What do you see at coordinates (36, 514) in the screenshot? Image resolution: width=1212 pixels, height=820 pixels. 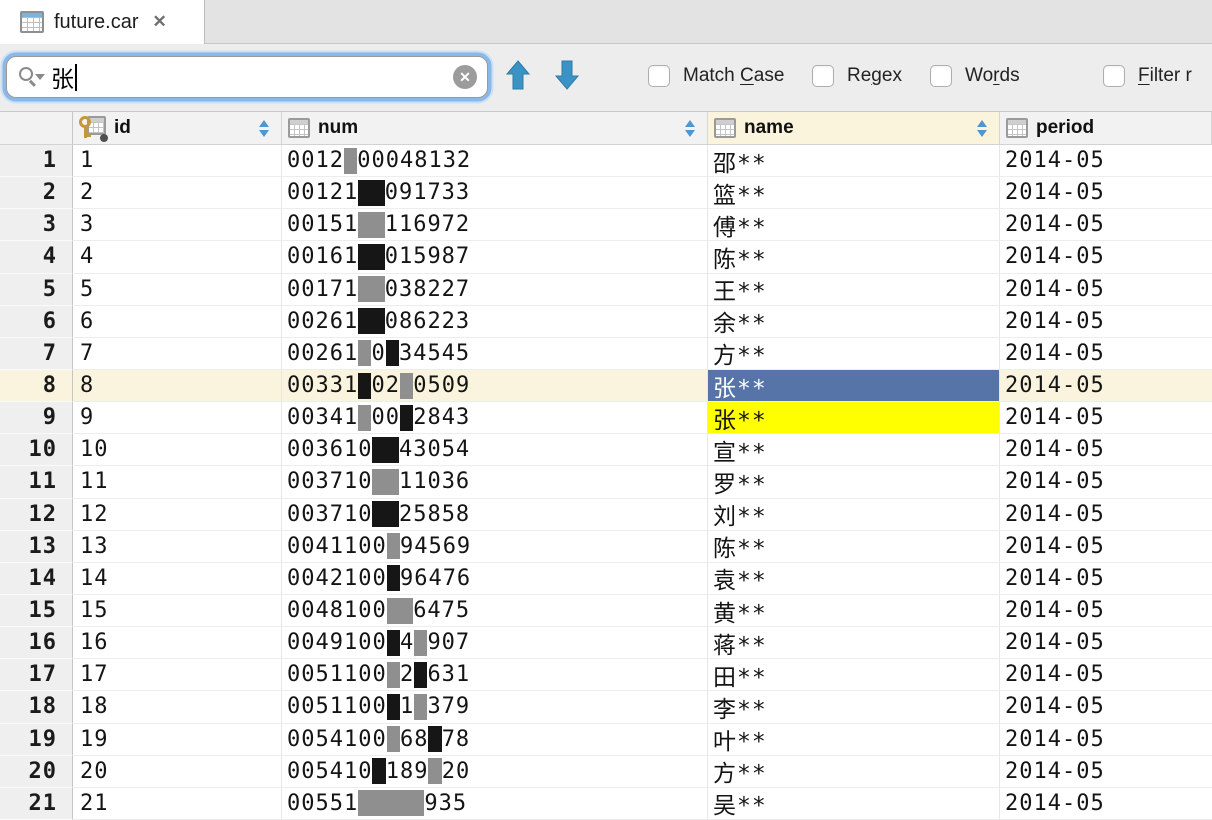 I see `row-number: 12` at bounding box center [36, 514].